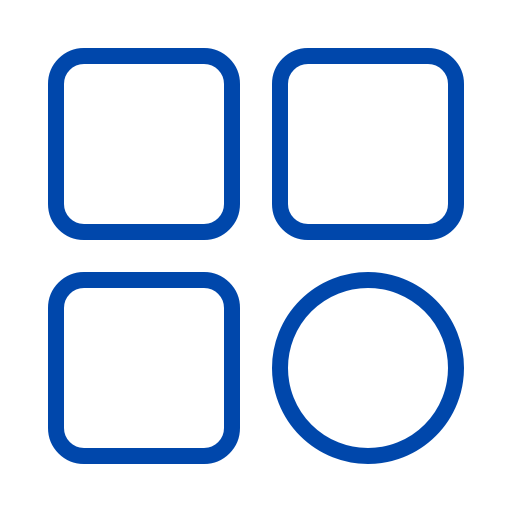 This screenshot has height=512, width=512. I want to click on circle-bottom-right, so click(368, 368).